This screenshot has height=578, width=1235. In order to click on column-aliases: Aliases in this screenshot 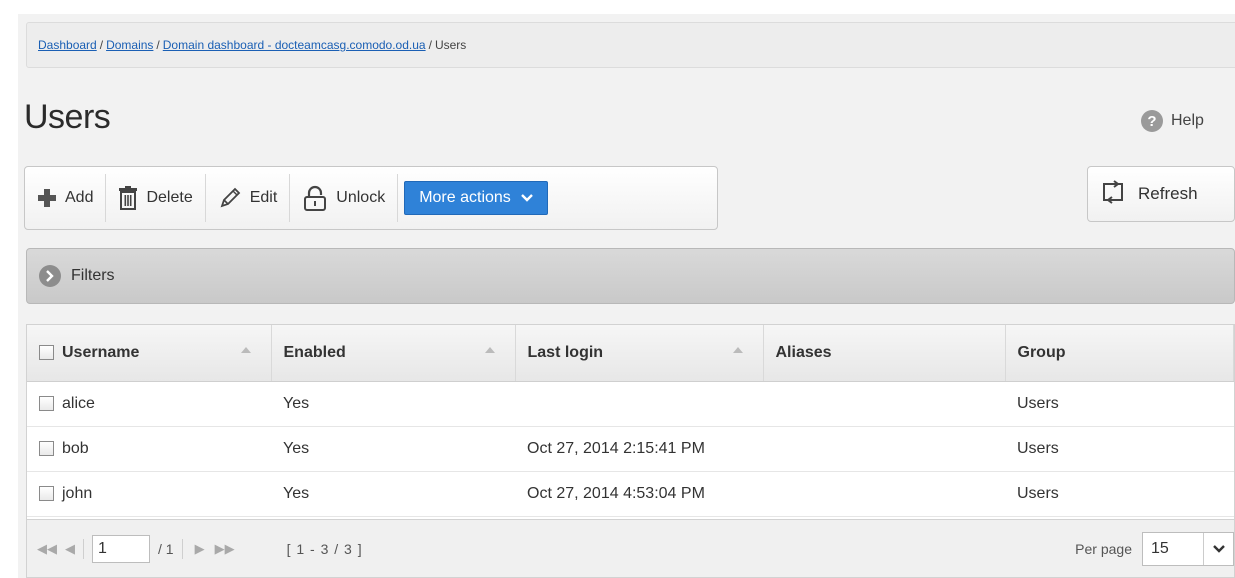, I will do `click(884, 353)`.